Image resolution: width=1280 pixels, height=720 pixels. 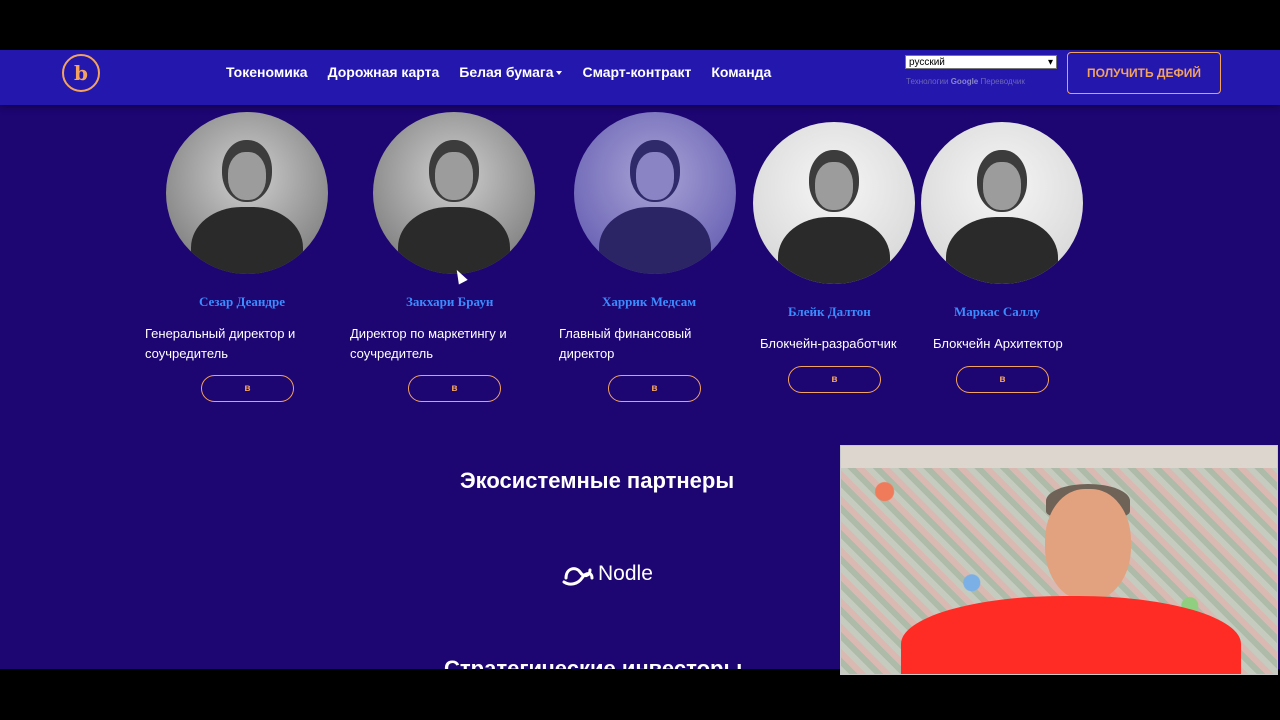 I want to click on select-arrow-icon: ▾, so click(x=1050, y=62).